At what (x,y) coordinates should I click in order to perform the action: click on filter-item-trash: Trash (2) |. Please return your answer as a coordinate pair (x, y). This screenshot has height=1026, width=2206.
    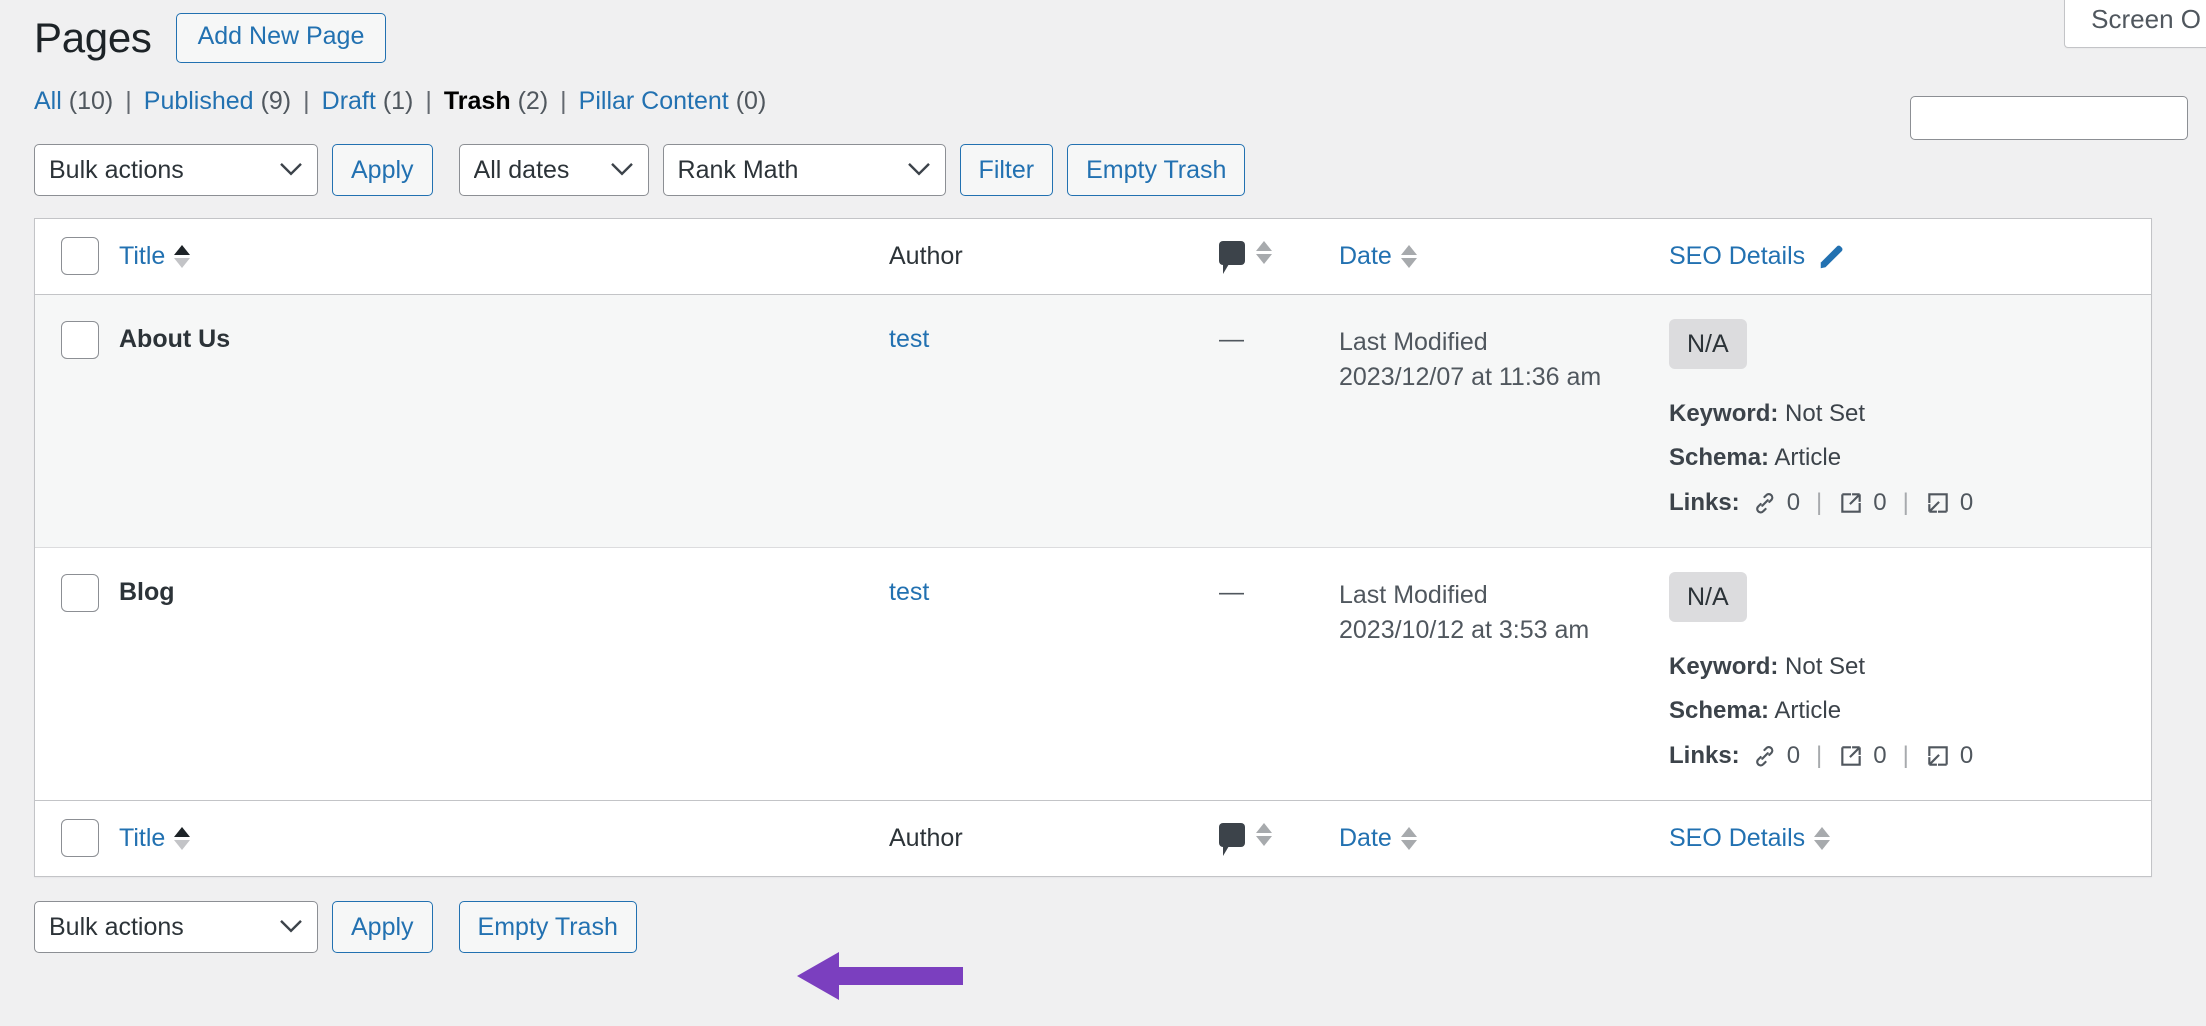
    Looking at the image, I should click on (511, 101).